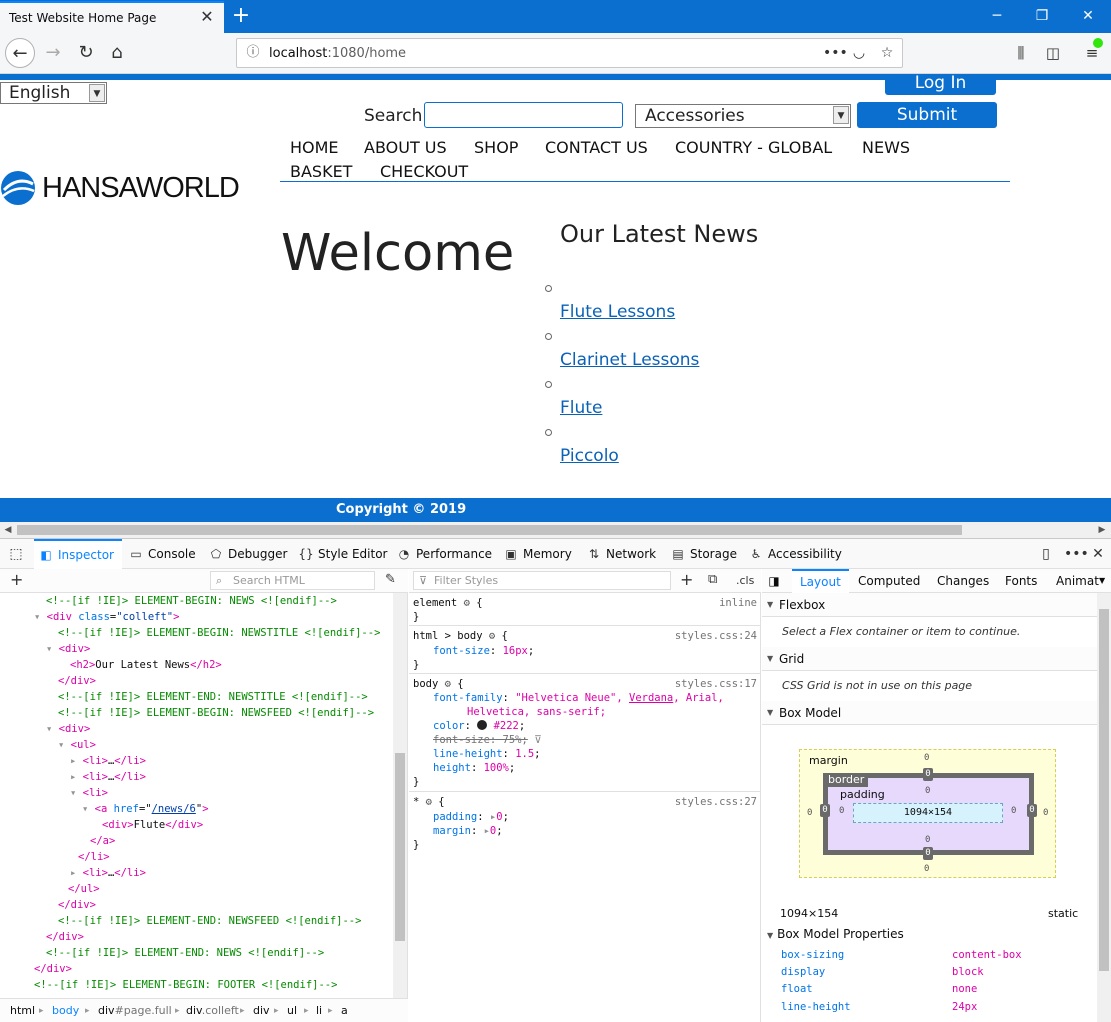 The height and width of the screenshot is (1022, 1111). Describe the element at coordinates (20, 53) in the screenshot. I see `back-icon: ←` at that location.